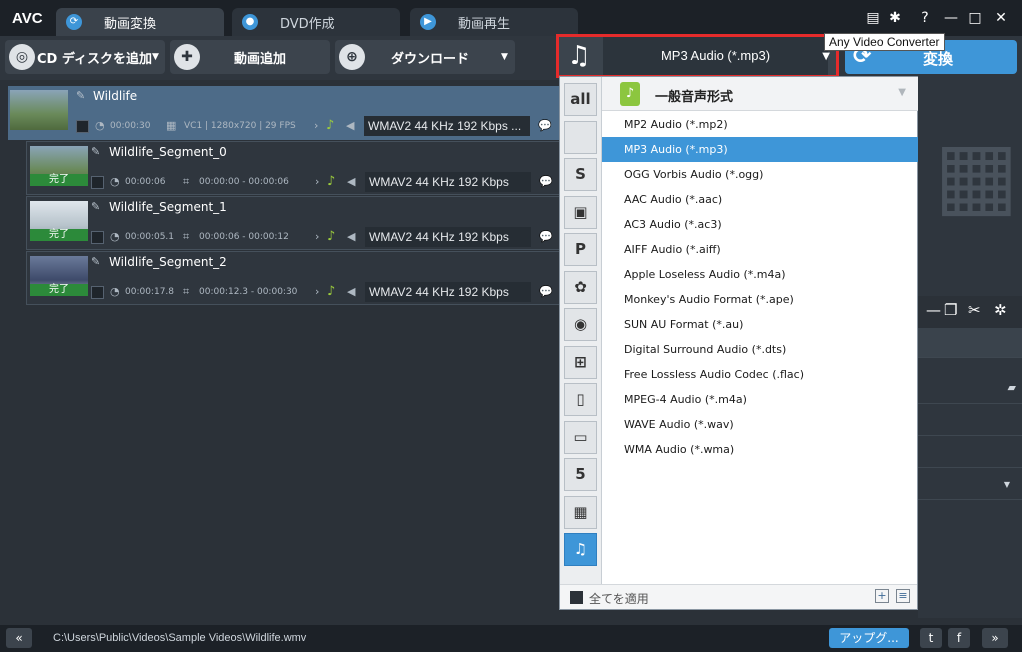 The image size is (1022, 652). I want to click on gear-icon: ✱, so click(895, 18).